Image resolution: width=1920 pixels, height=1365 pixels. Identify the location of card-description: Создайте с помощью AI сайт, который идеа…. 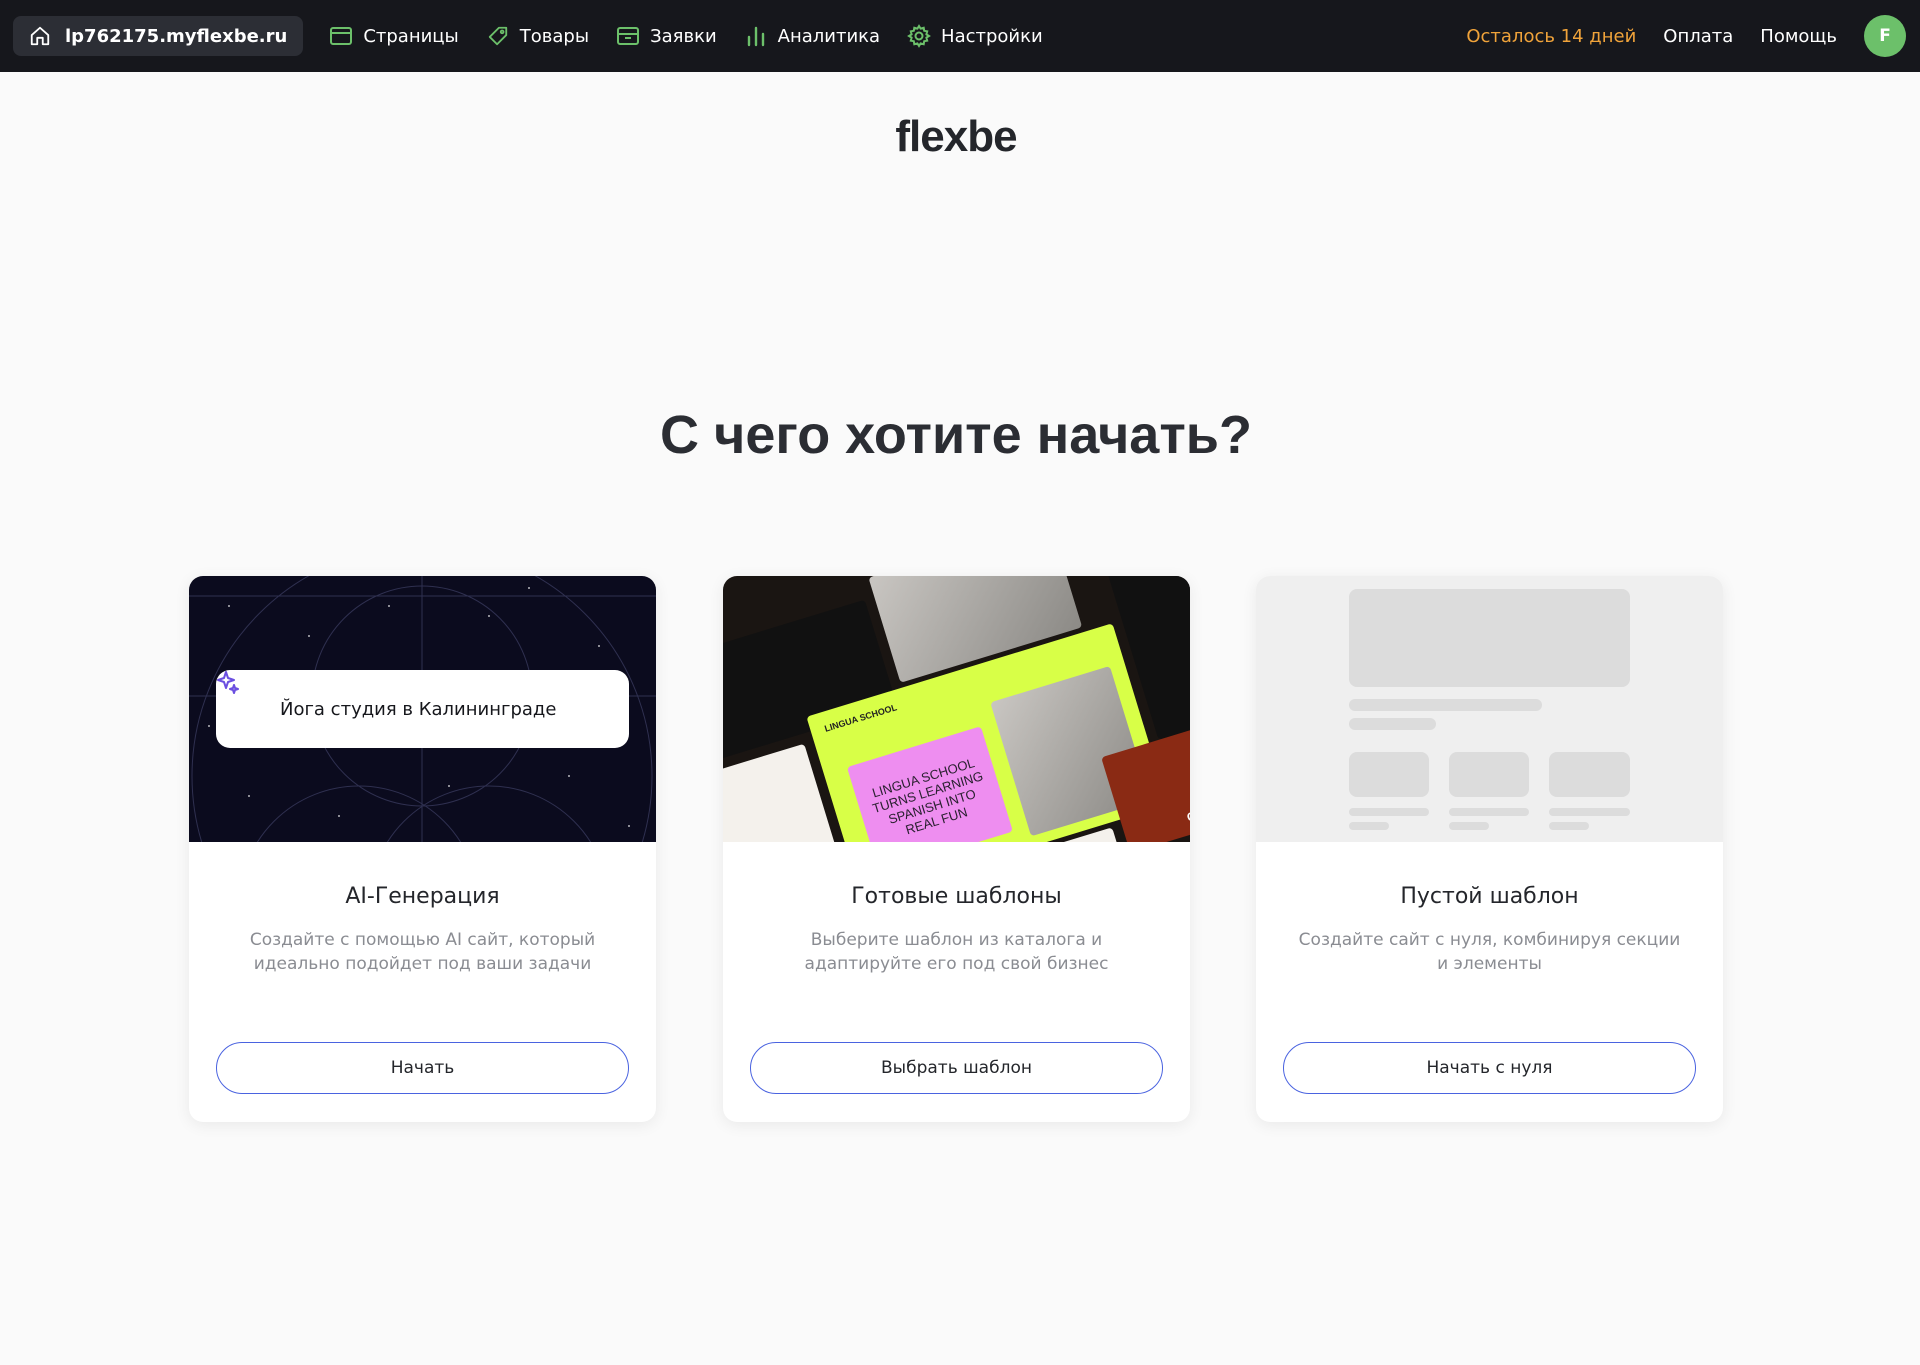
(422, 952).